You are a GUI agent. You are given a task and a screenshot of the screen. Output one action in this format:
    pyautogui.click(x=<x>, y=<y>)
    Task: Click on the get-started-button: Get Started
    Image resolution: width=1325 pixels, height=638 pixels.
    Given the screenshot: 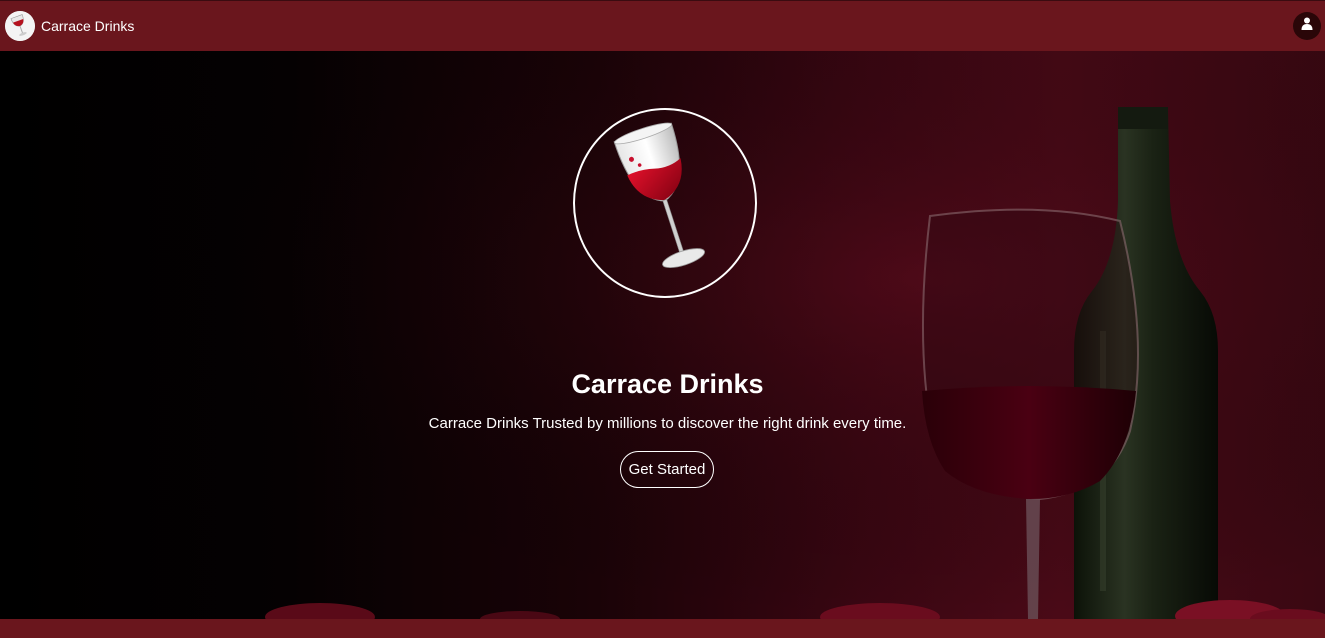 What is the action you would take?
    pyautogui.click(x=667, y=469)
    